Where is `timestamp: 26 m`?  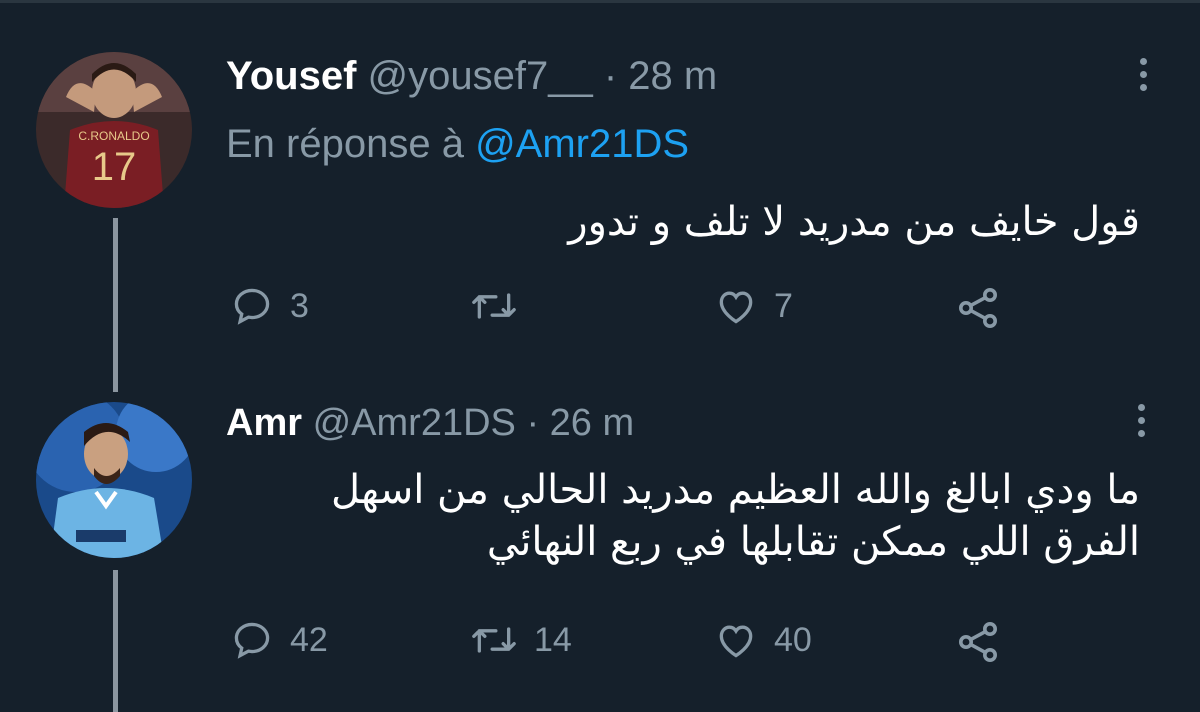 timestamp: 26 m is located at coordinates (592, 423).